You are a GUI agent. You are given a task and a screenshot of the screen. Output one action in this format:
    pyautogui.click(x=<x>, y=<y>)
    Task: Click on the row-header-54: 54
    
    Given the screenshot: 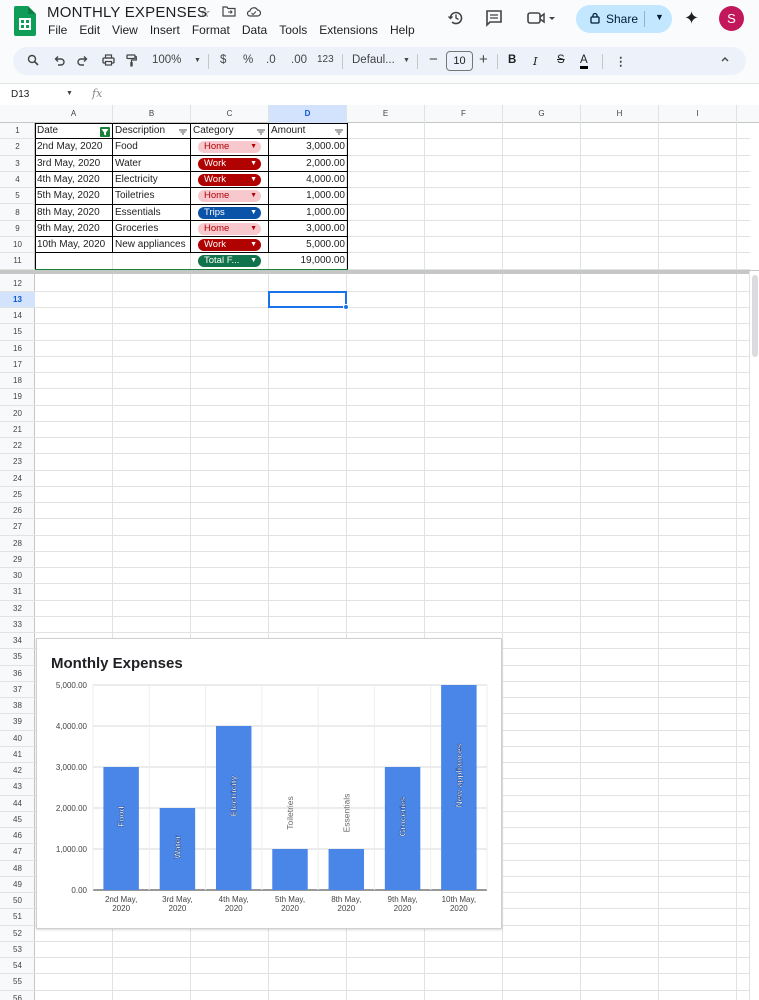 What is the action you would take?
    pyautogui.click(x=17, y=966)
    